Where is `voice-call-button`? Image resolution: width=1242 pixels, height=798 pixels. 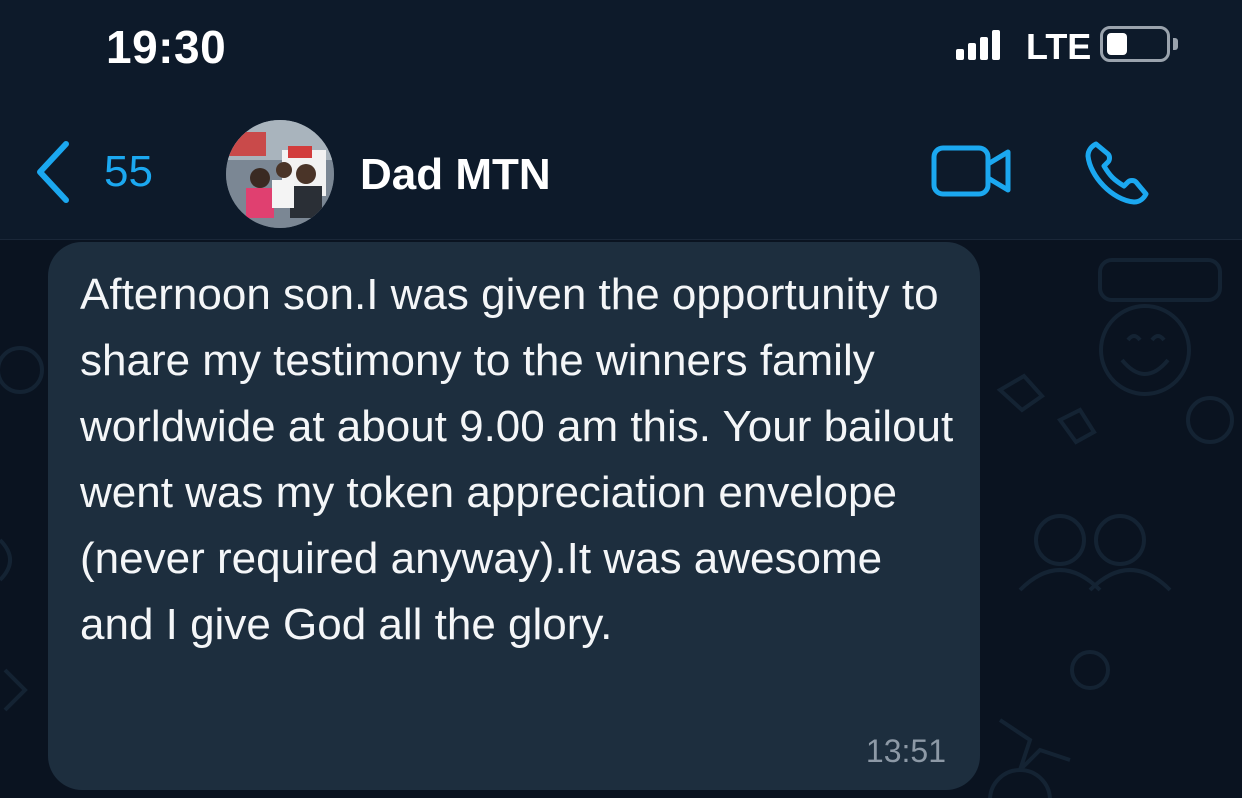 voice-call-button is located at coordinates (1117, 173).